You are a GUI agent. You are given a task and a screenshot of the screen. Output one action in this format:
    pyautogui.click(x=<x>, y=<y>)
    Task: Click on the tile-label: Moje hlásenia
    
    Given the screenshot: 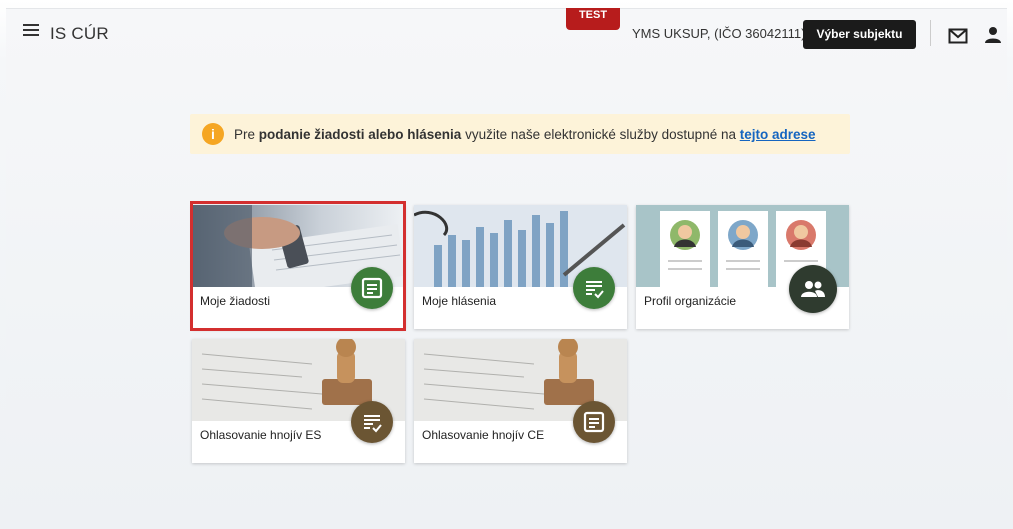 What is the action you would take?
    pyautogui.click(x=459, y=301)
    